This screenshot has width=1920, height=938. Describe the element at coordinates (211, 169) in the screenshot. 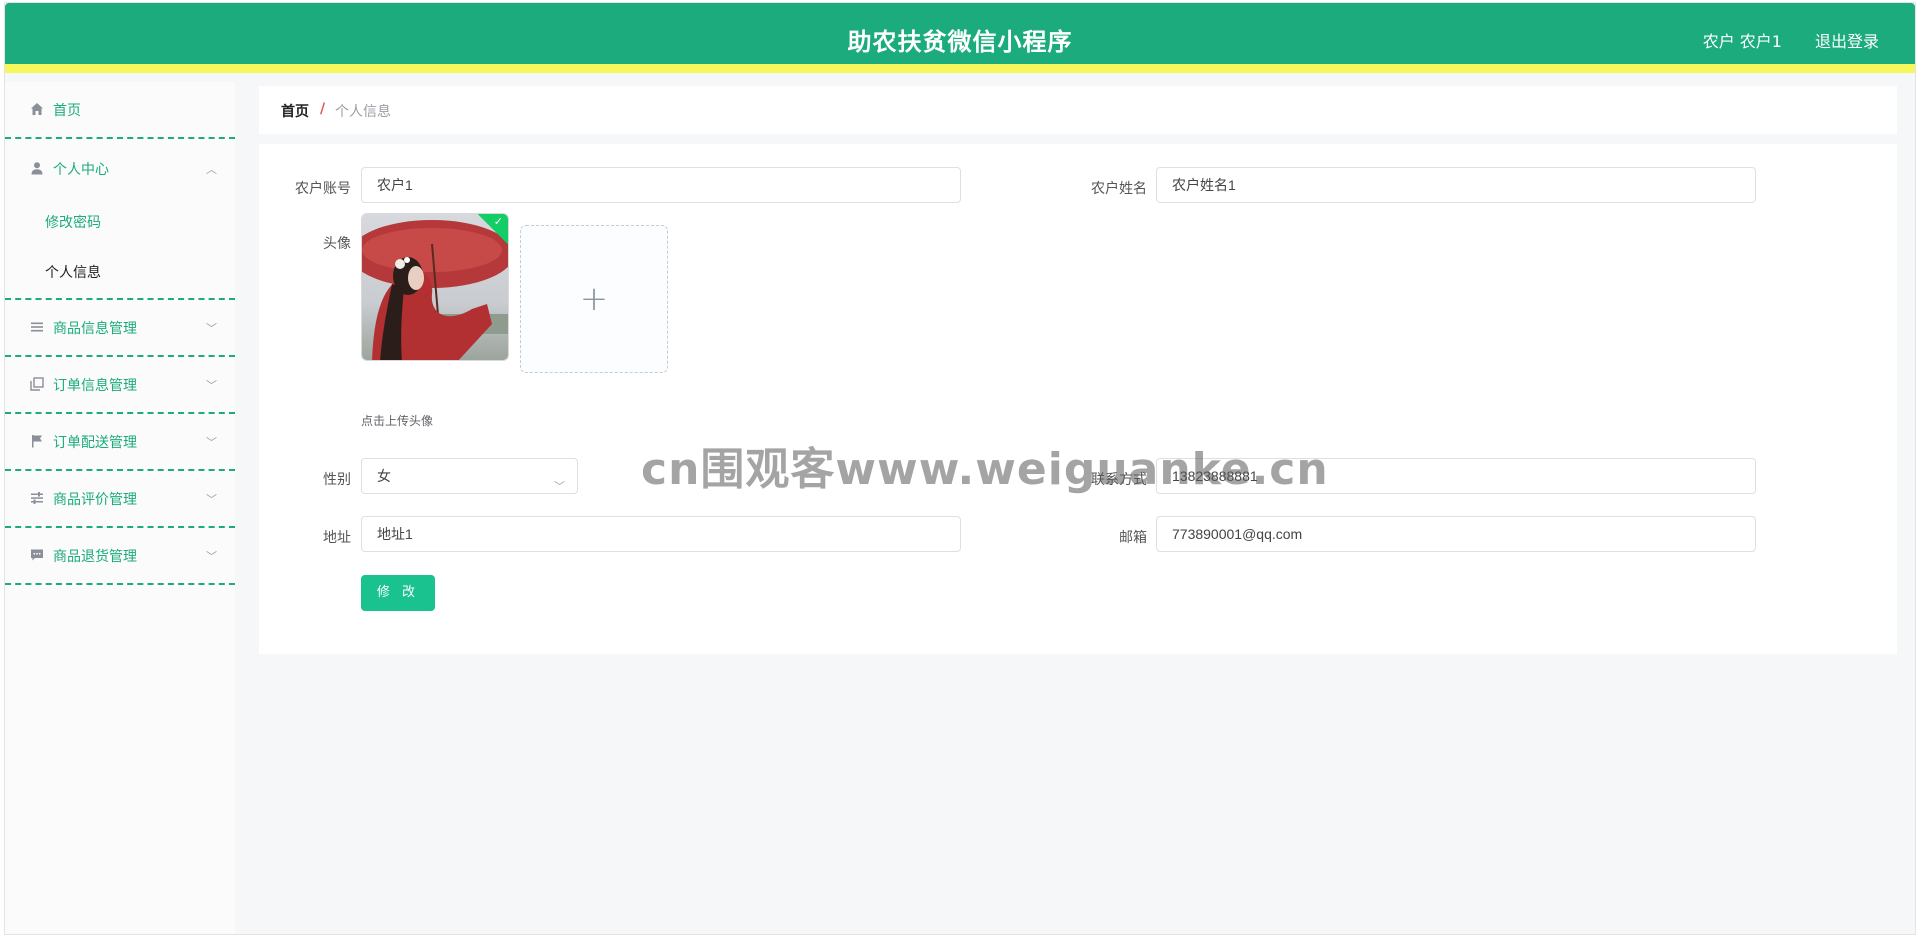

I see `chevron-up-icon: ︿` at that location.